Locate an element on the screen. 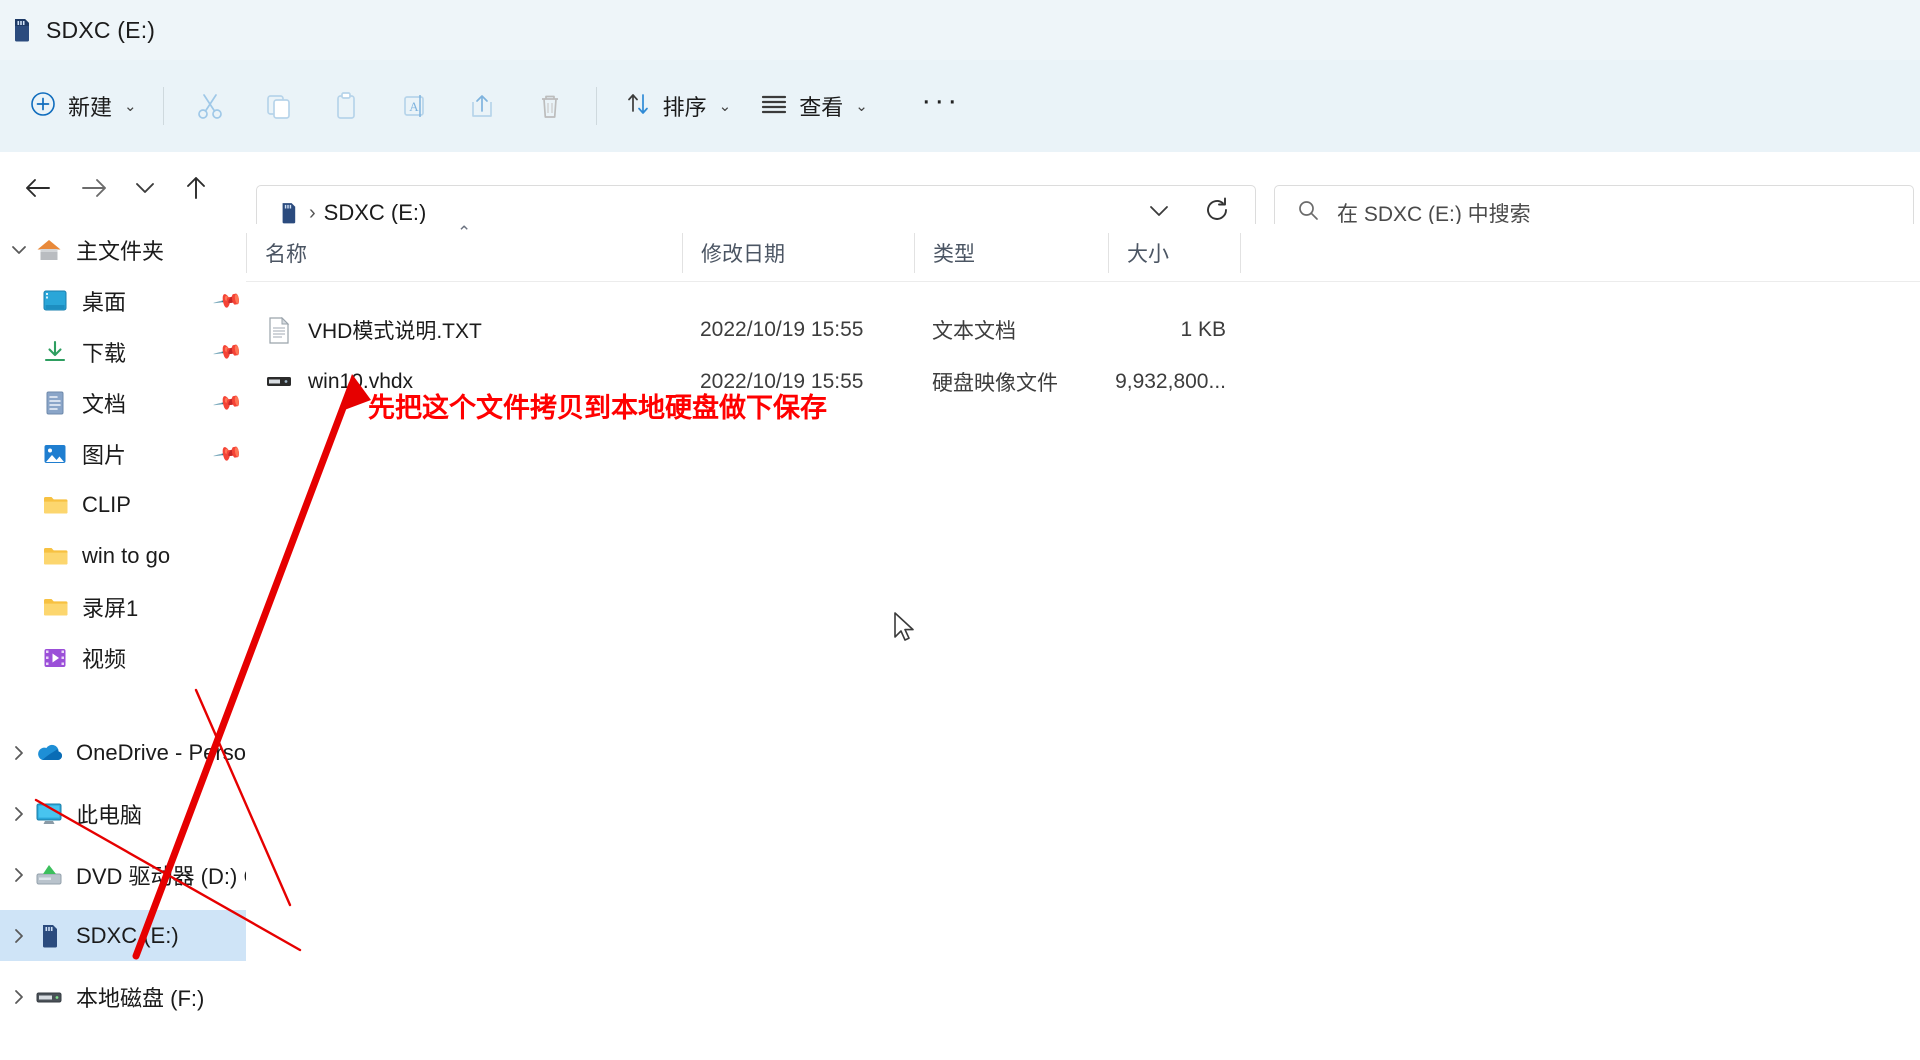 This screenshot has height=1060, width=1920. window-title: SDXC (E:) is located at coordinates (101, 29).